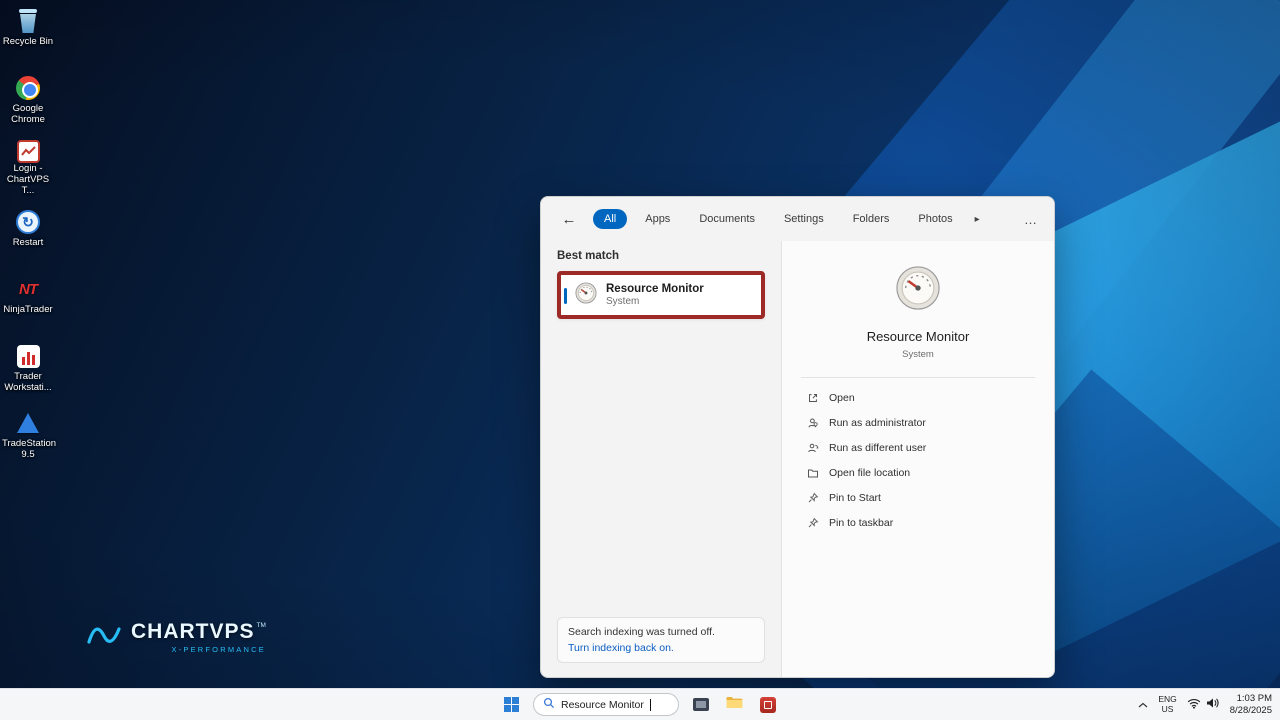 The width and height of the screenshot is (1280, 720). Describe the element at coordinates (1250, 710) in the screenshot. I see `clock-date: 8/28/2025` at that location.